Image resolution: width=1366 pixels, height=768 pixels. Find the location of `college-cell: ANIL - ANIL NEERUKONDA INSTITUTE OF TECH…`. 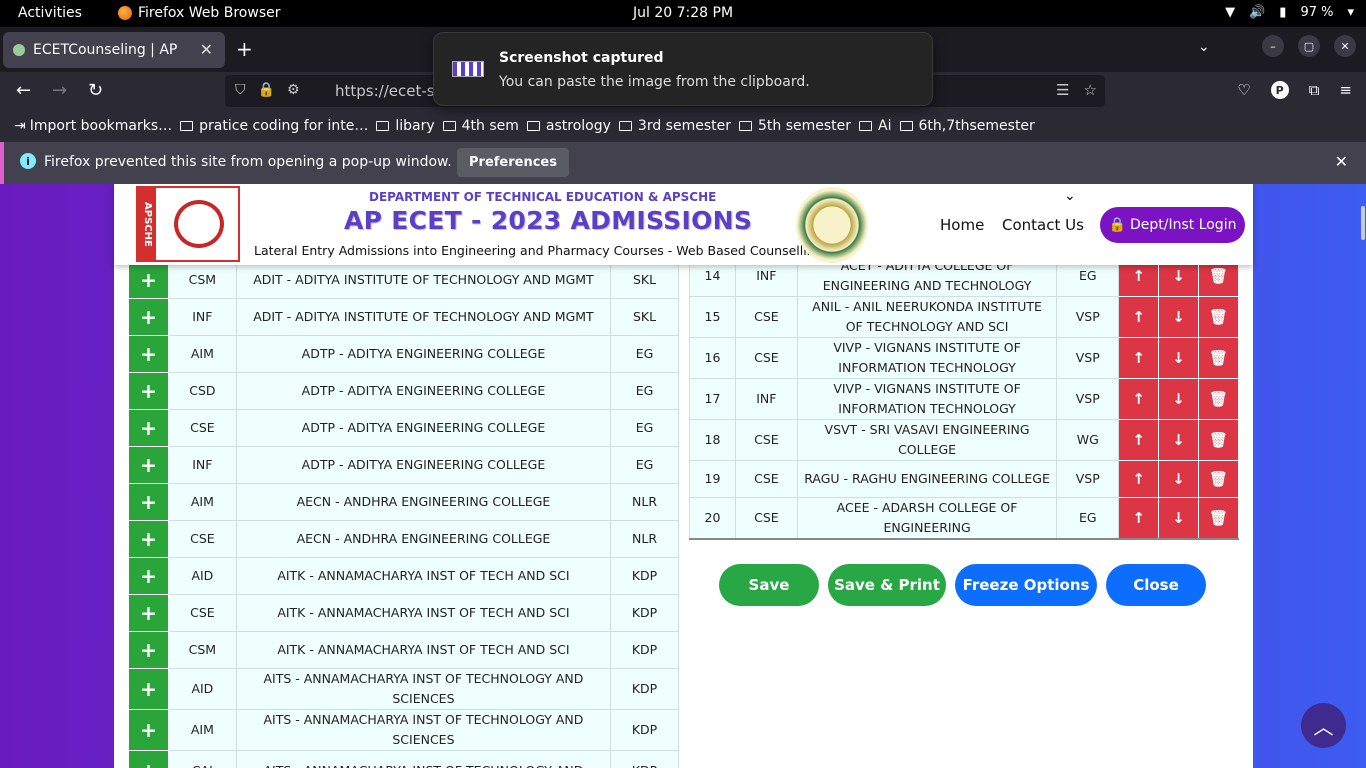

college-cell: ANIL - ANIL NEERUKONDA INSTITUTE OF TECH… is located at coordinates (927, 317).